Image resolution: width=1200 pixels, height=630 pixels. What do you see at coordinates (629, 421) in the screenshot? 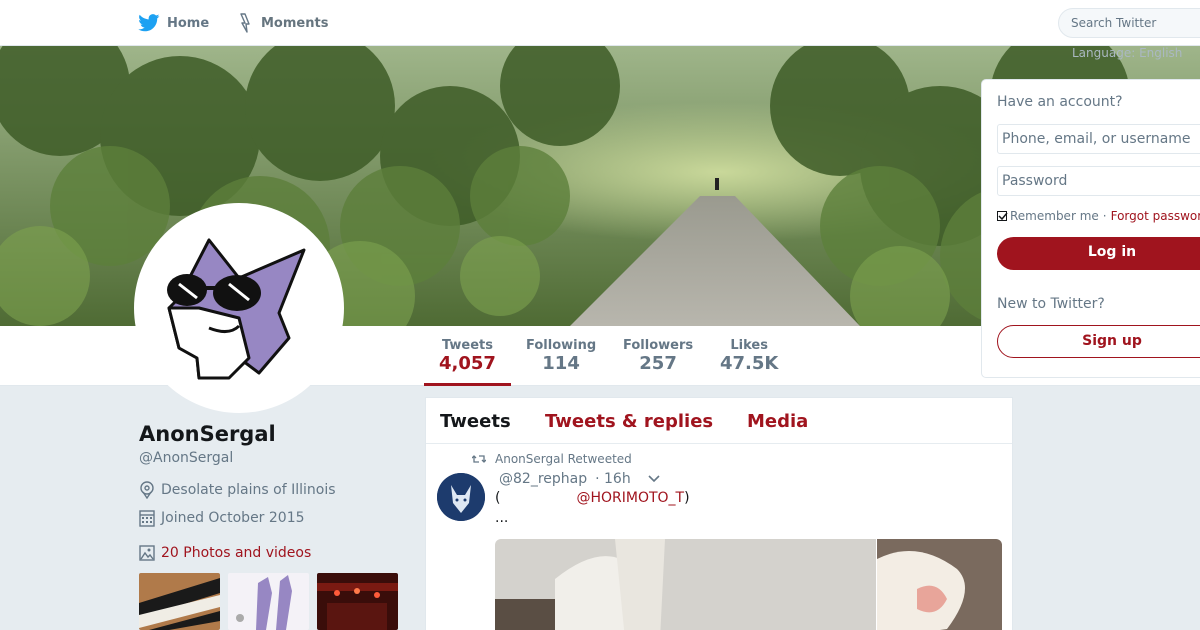
I see `tab-tweets-replies: Tweets & replies` at bounding box center [629, 421].